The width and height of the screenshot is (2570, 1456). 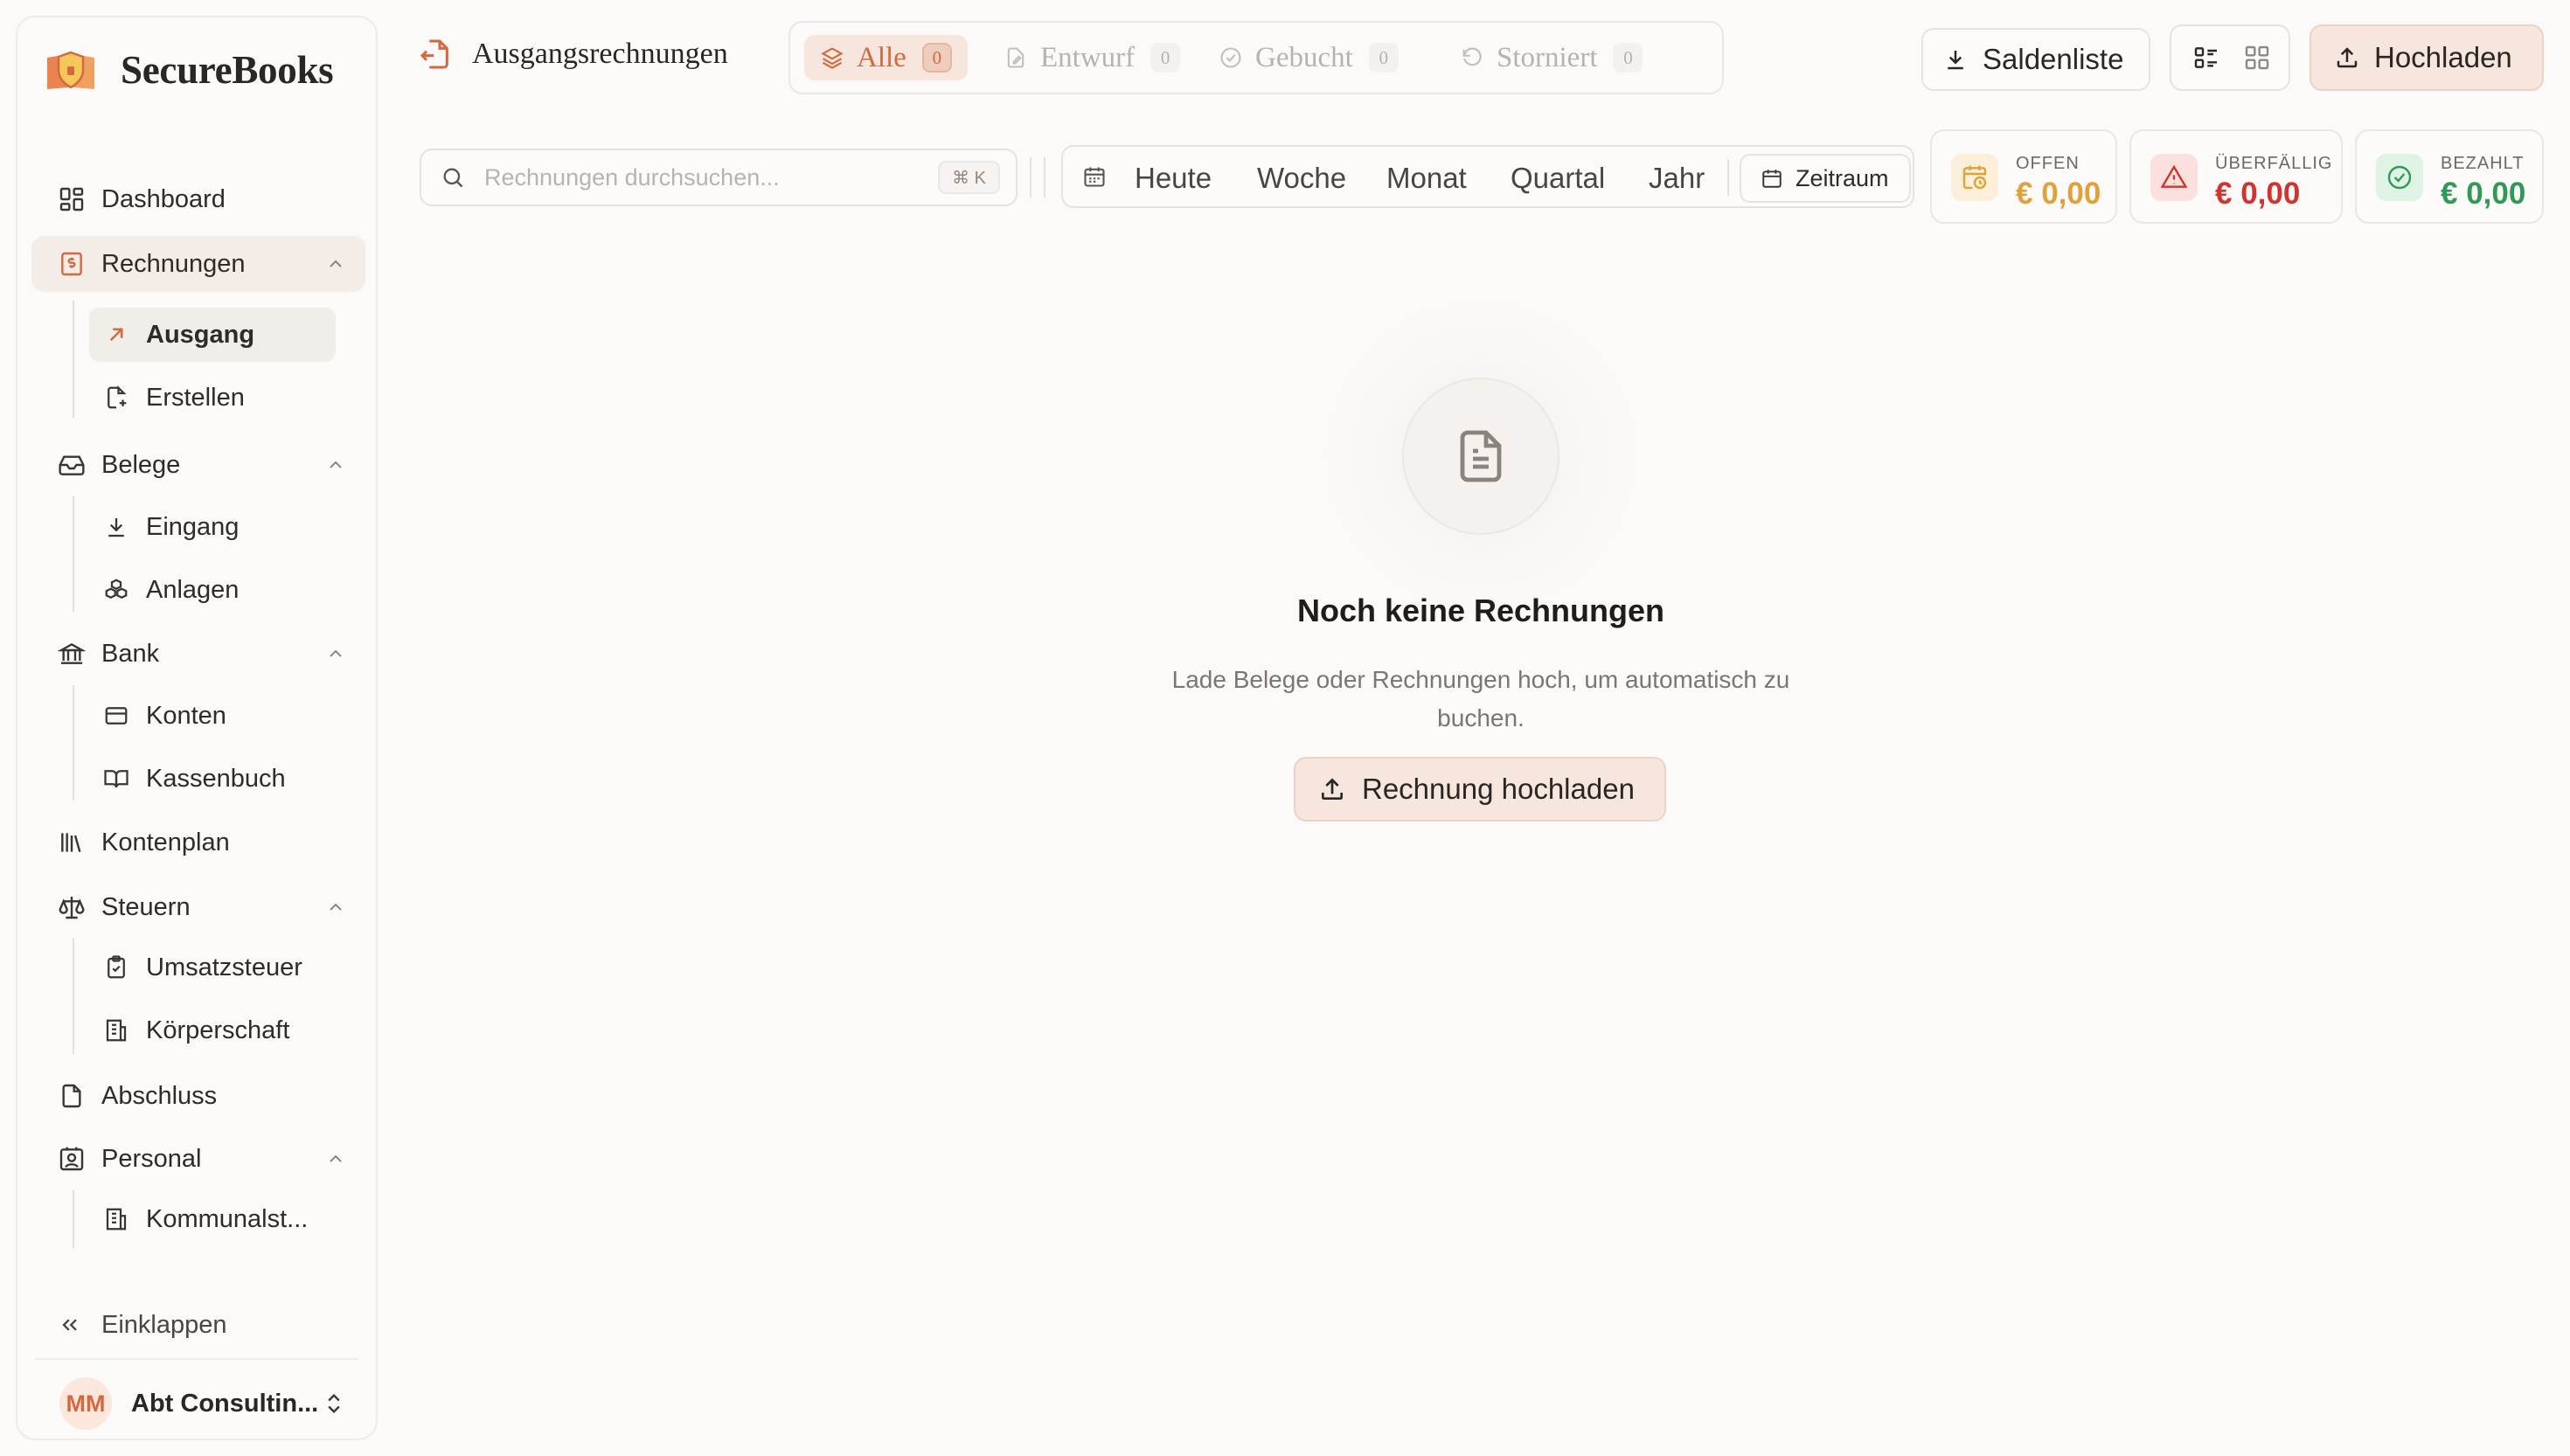 What do you see at coordinates (71, 199) in the screenshot?
I see `dashboard-icon` at bounding box center [71, 199].